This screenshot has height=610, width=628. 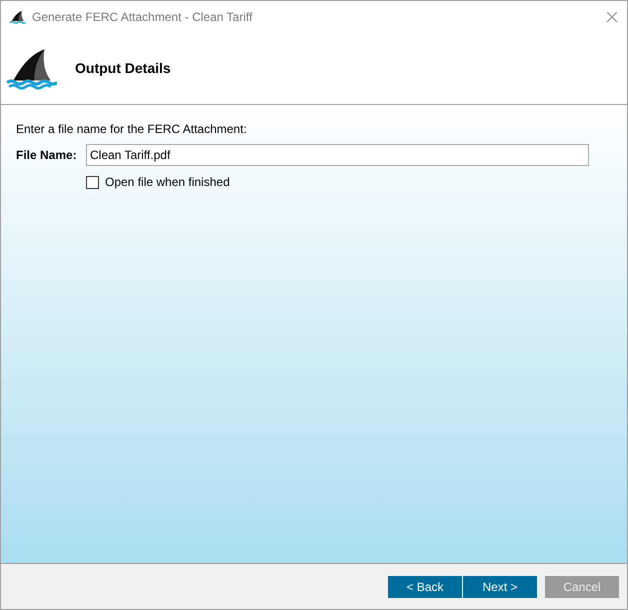 I want to click on checkbox, so click(x=92, y=182).